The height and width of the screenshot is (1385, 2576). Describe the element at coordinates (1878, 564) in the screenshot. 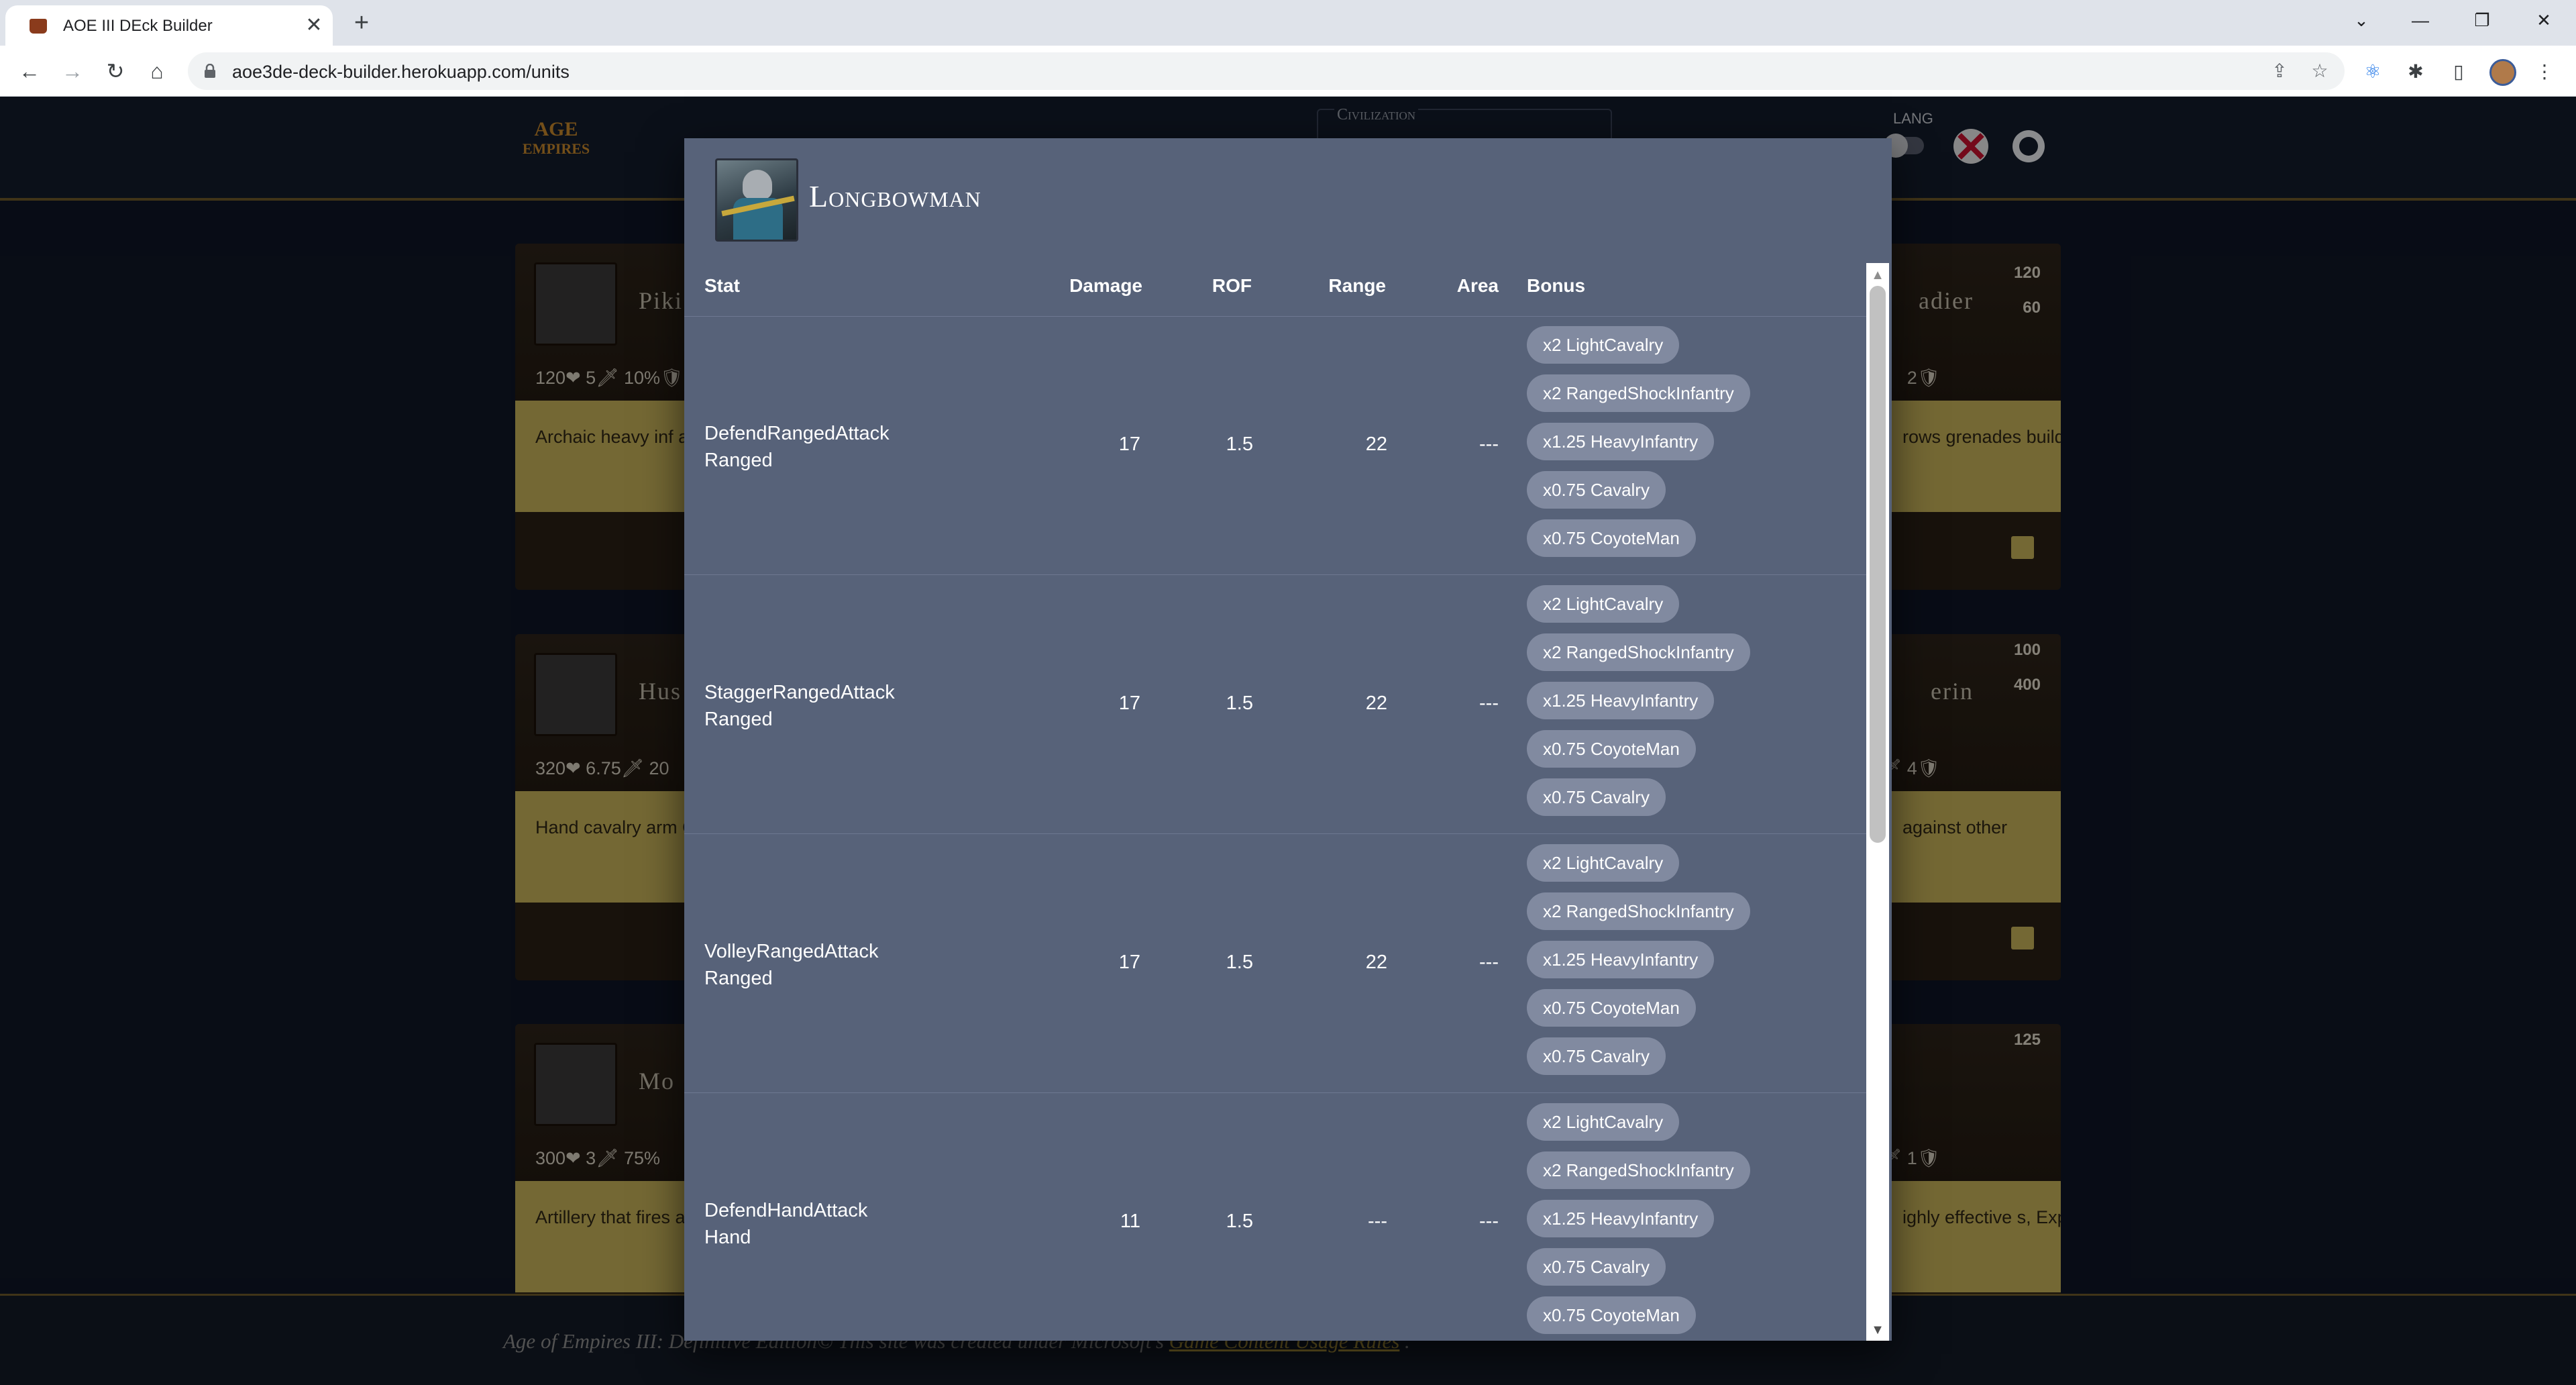

I see `scrollbar-thumb` at that location.